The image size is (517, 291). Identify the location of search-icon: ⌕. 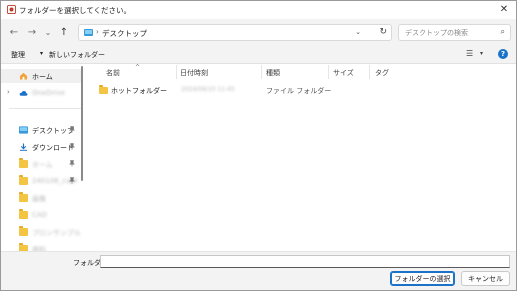
(502, 31).